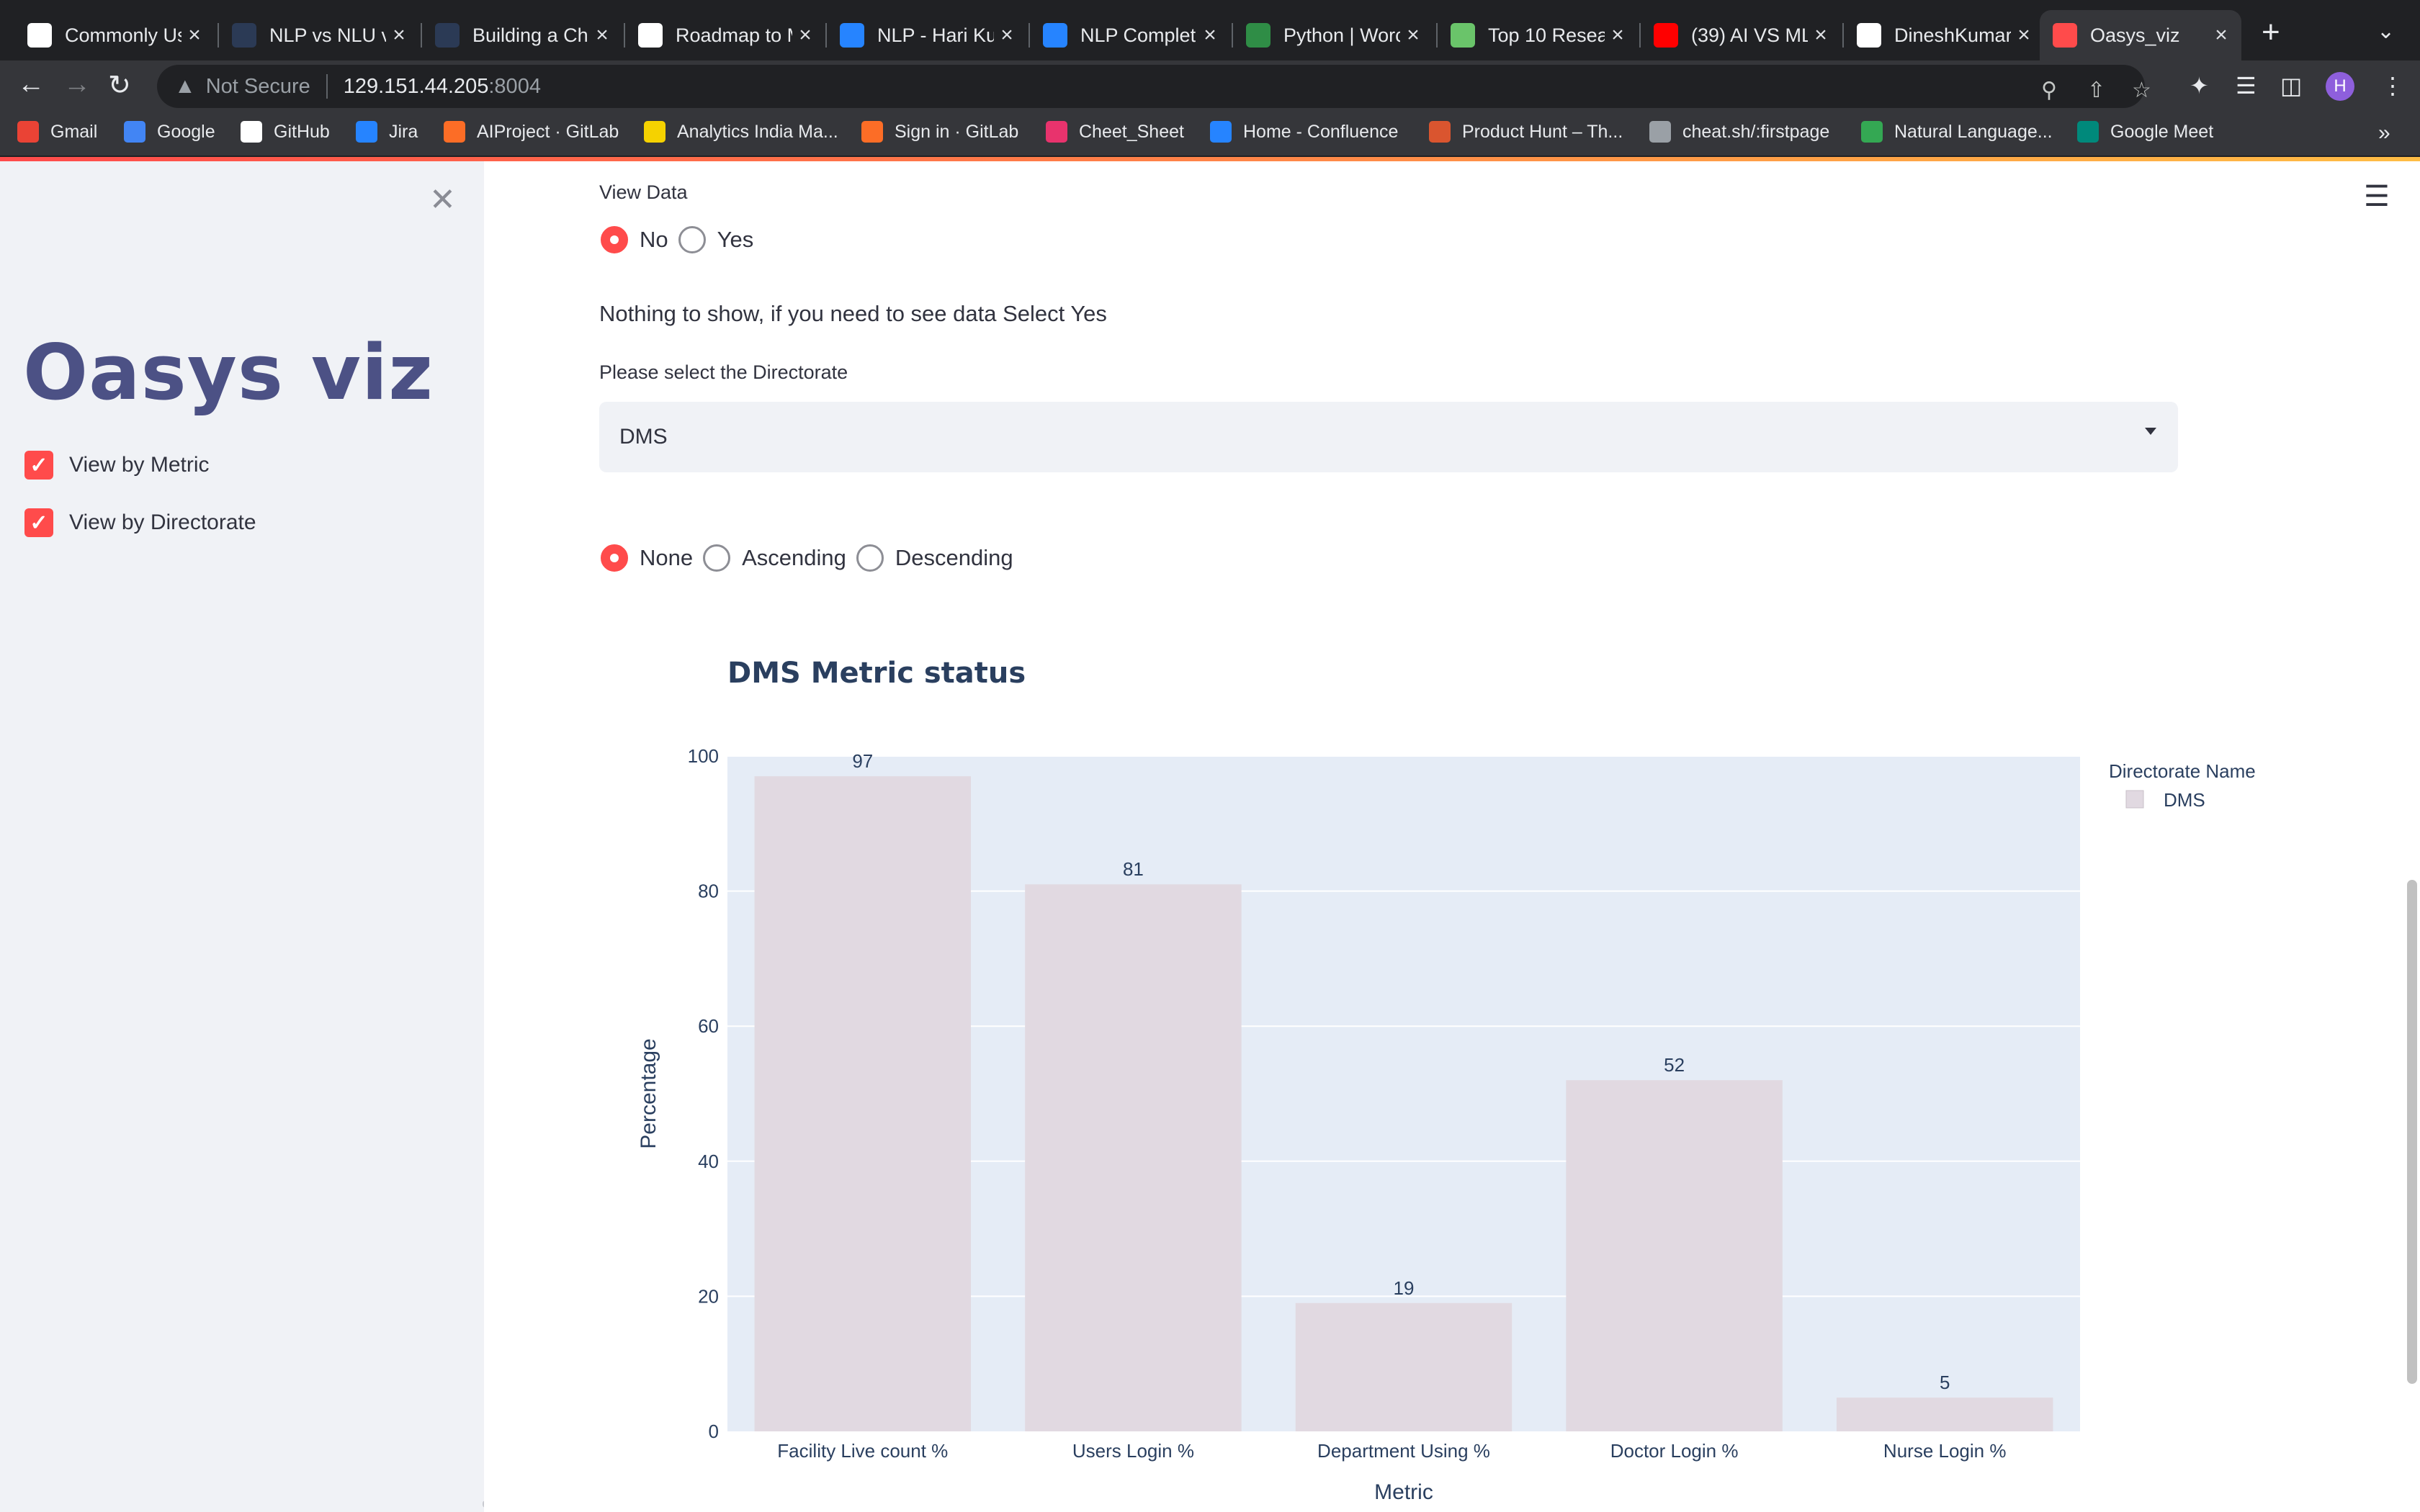  Describe the element at coordinates (708, 1161) in the screenshot. I see `y-tick-label: 40` at that location.